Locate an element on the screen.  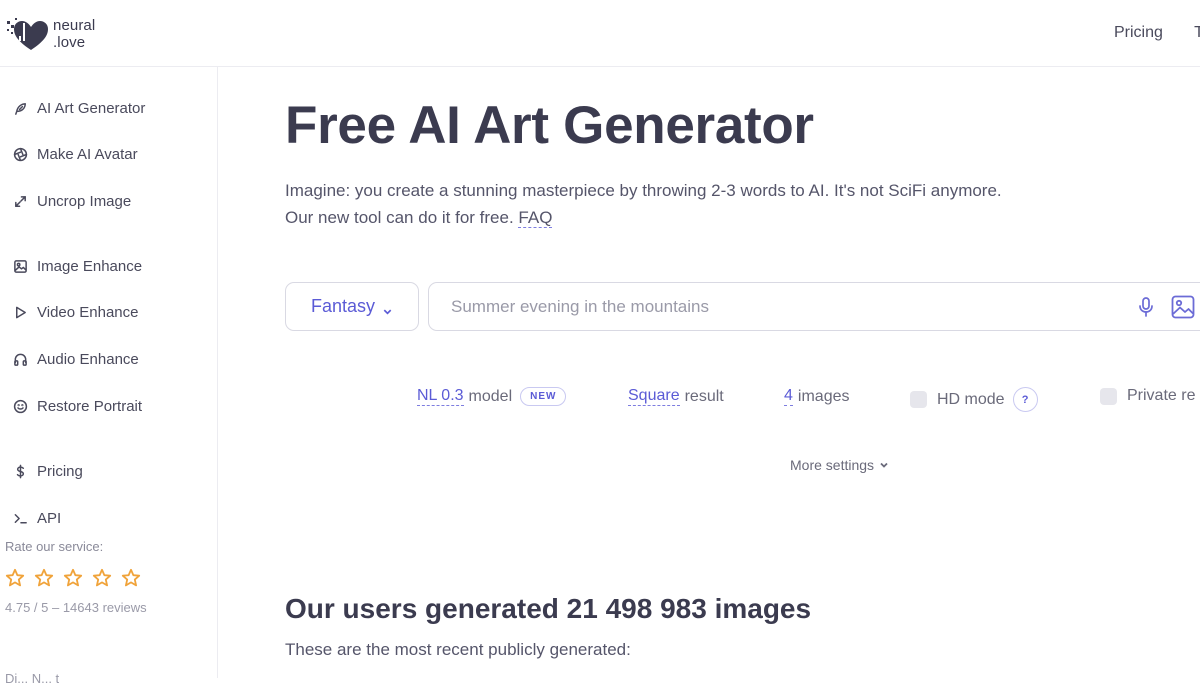
nav-pricing-link: Pricing is located at coordinates (1138, 32).